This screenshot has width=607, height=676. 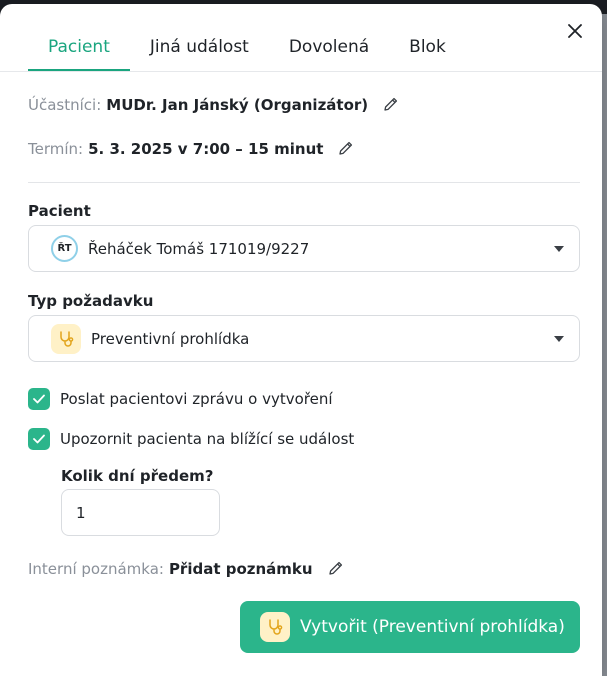 I want to click on patient-avatar: ŘT, so click(x=64, y=248).